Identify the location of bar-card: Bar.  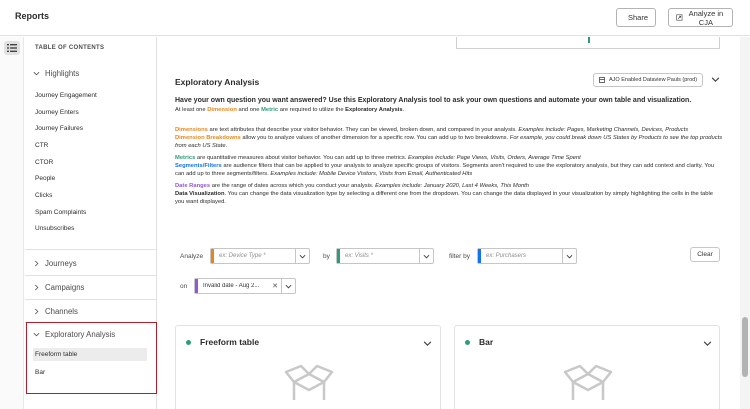
(587, 367).